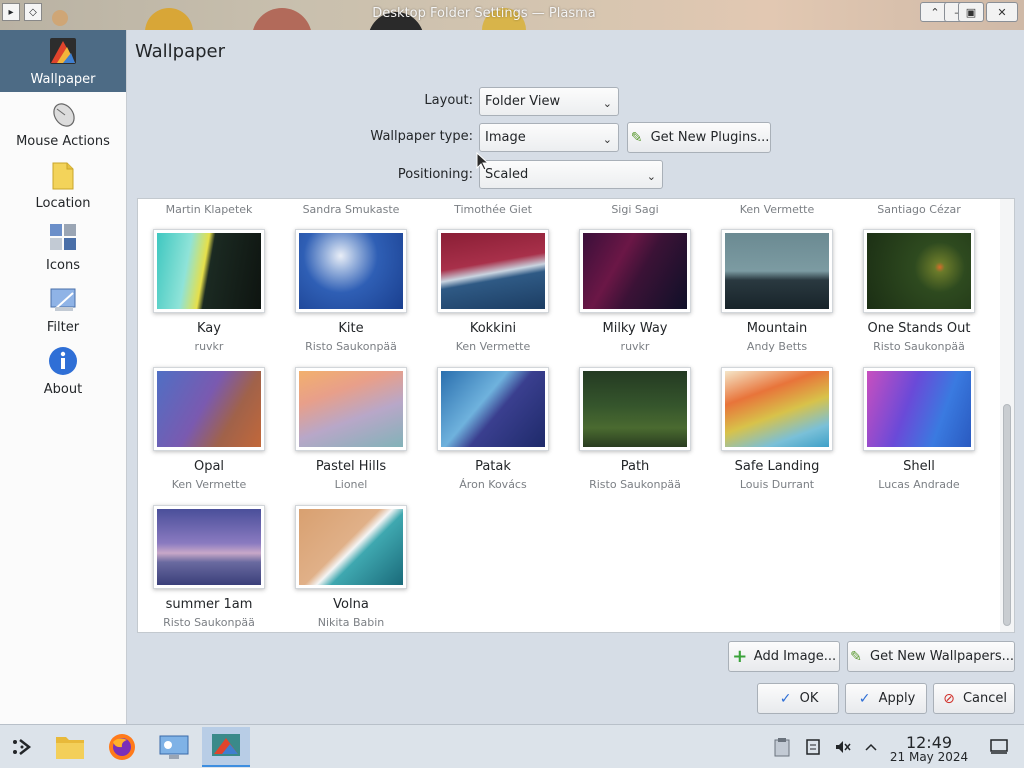 The image size is (1024, 768). I want to click on volume-muted-icon, so click(843, 747).